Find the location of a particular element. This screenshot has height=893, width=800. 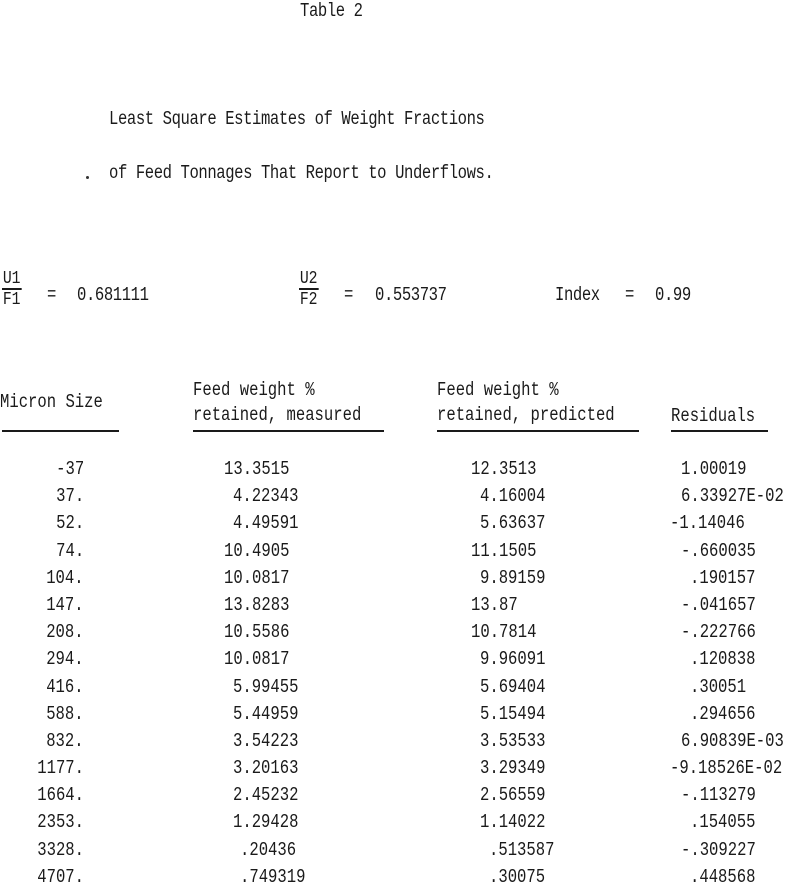

cell-measured: 5.44959 is located at coordinates (266, 713).